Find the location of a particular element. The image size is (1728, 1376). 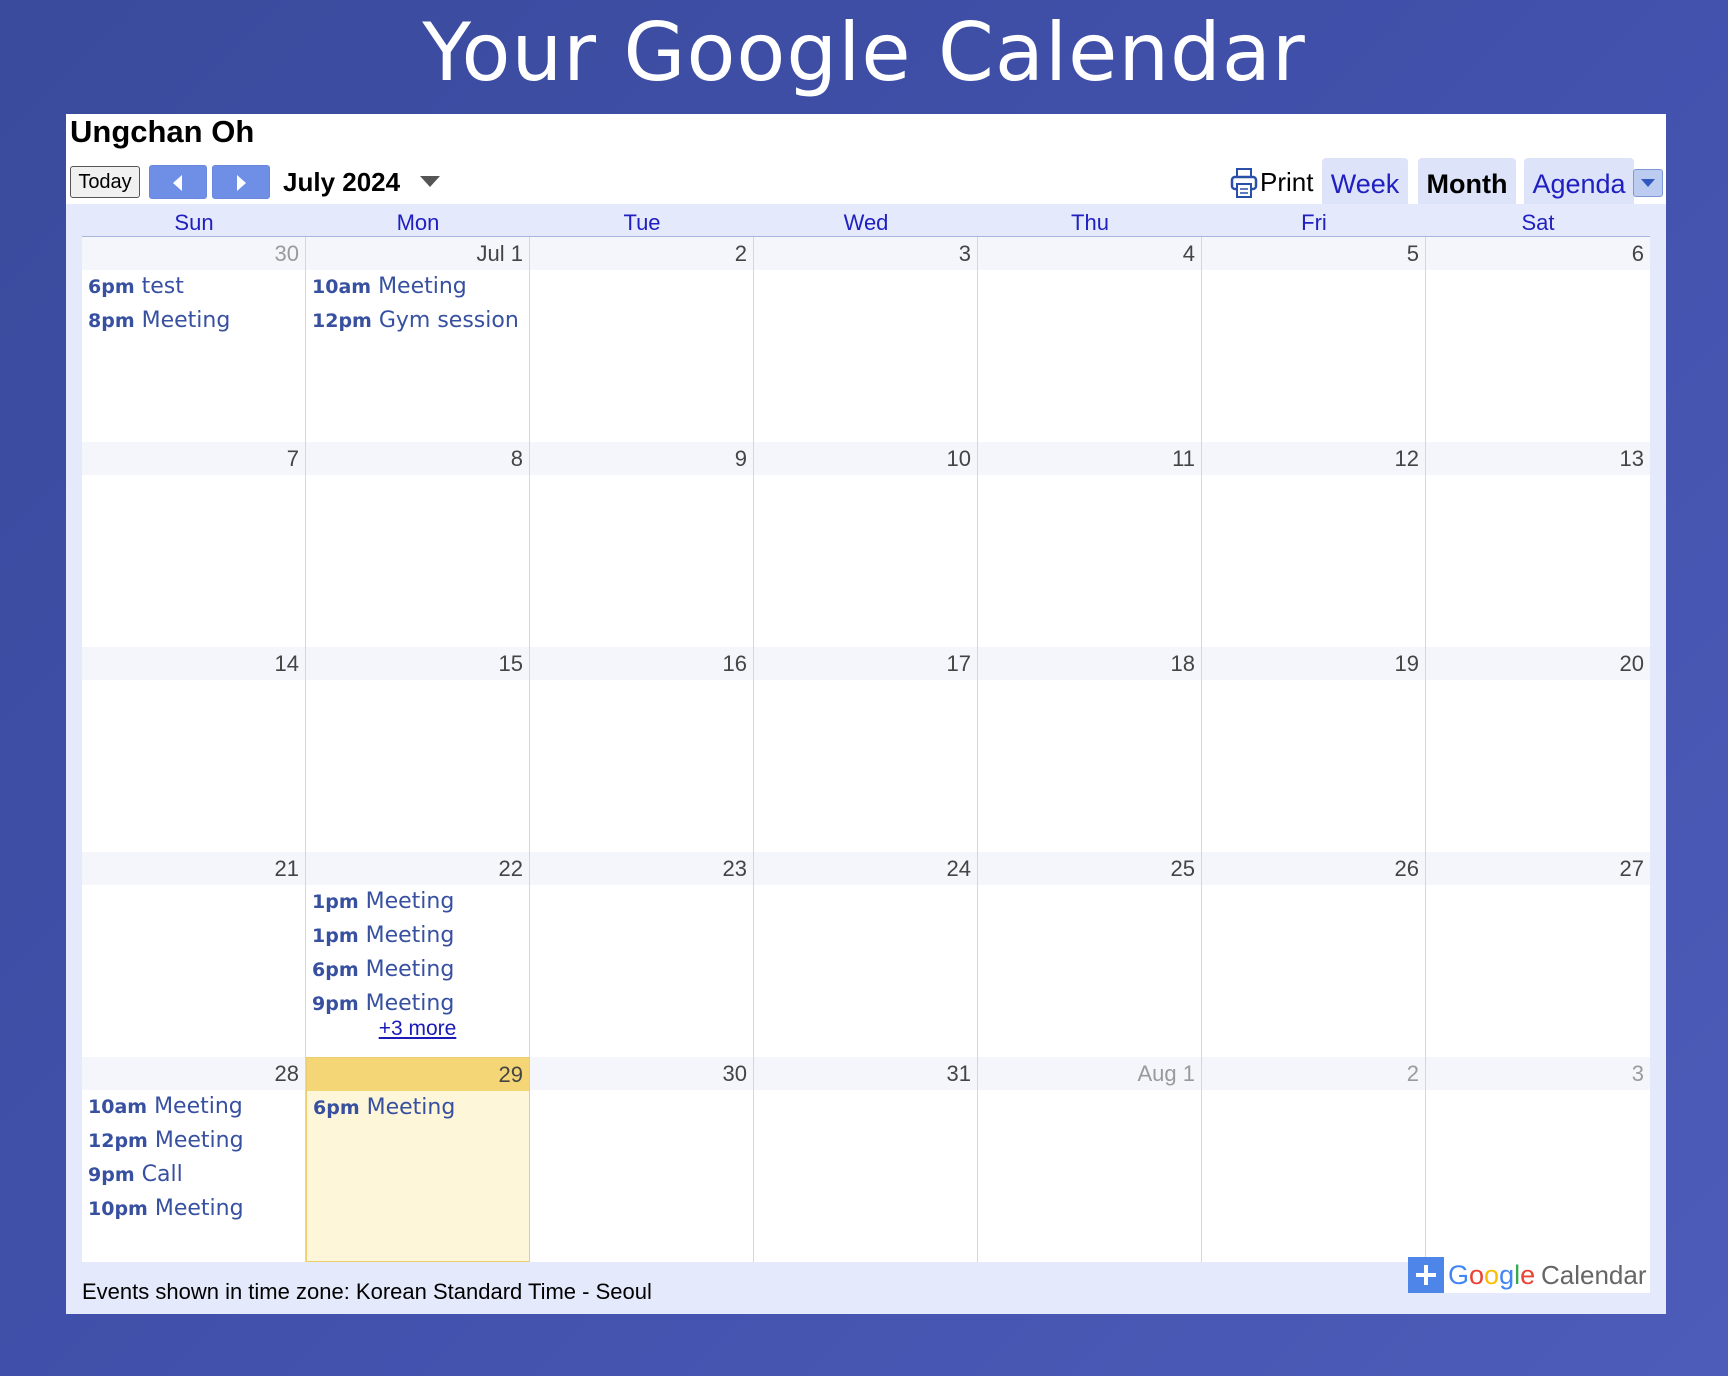

day-cell: 30 6pm test 8pm Meeting is located at coordinates (194, 339).